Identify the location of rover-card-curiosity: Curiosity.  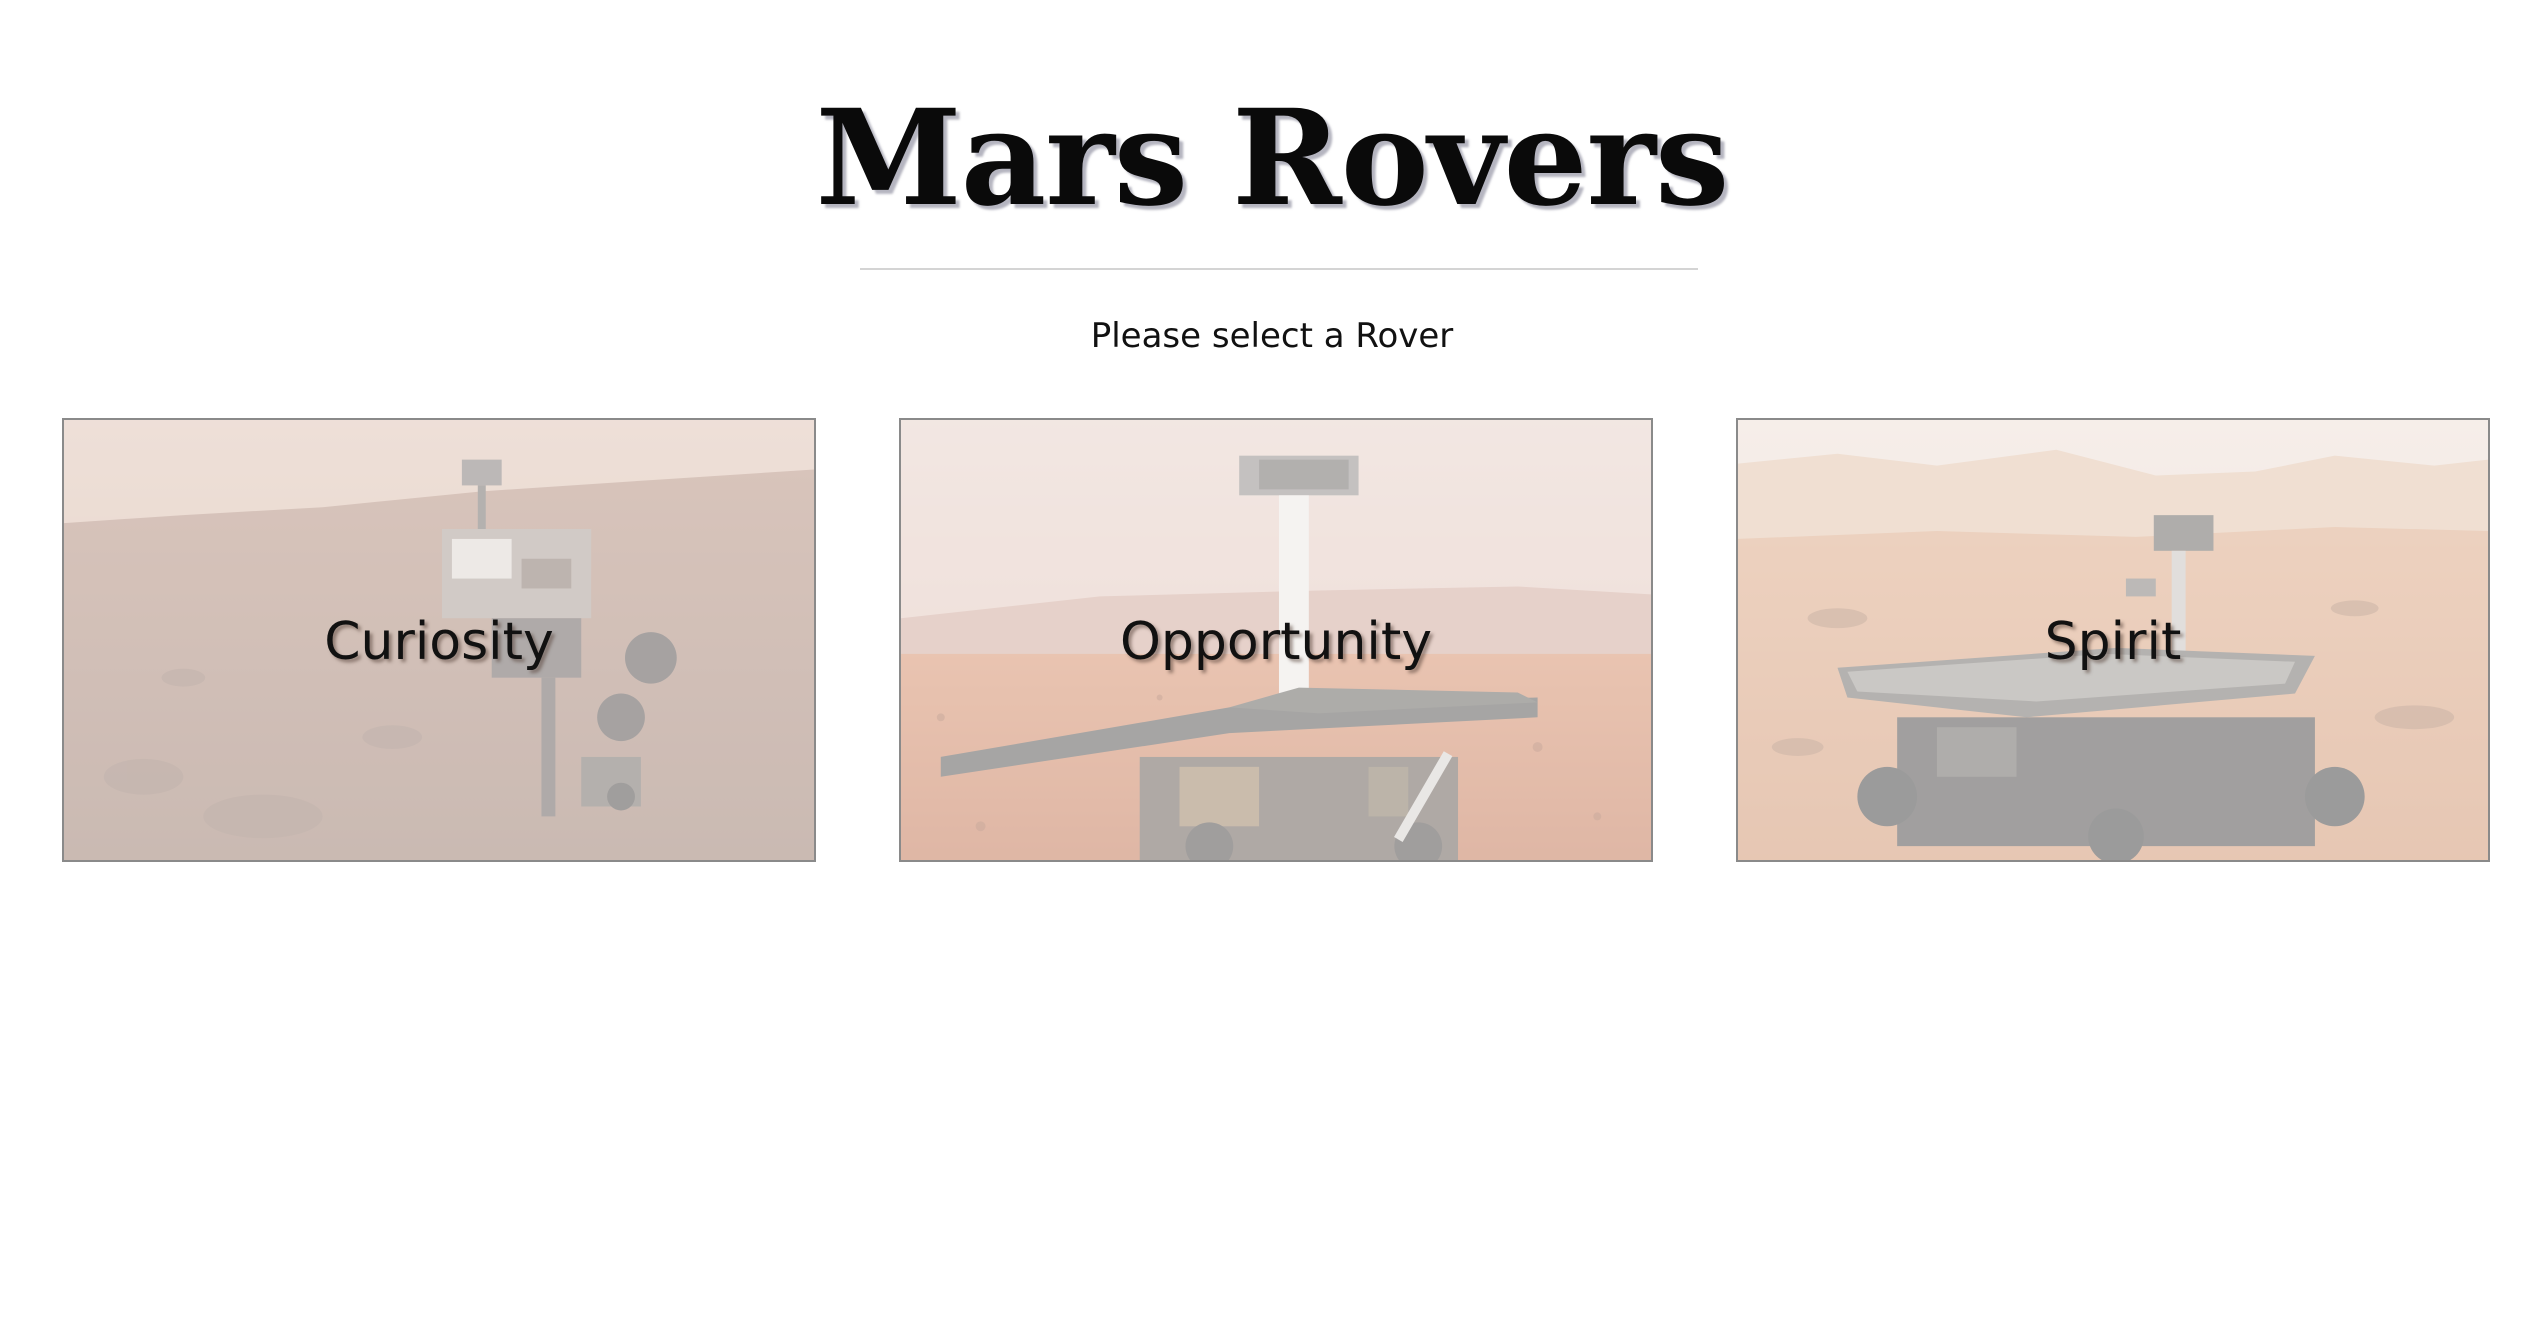
(439, 640).